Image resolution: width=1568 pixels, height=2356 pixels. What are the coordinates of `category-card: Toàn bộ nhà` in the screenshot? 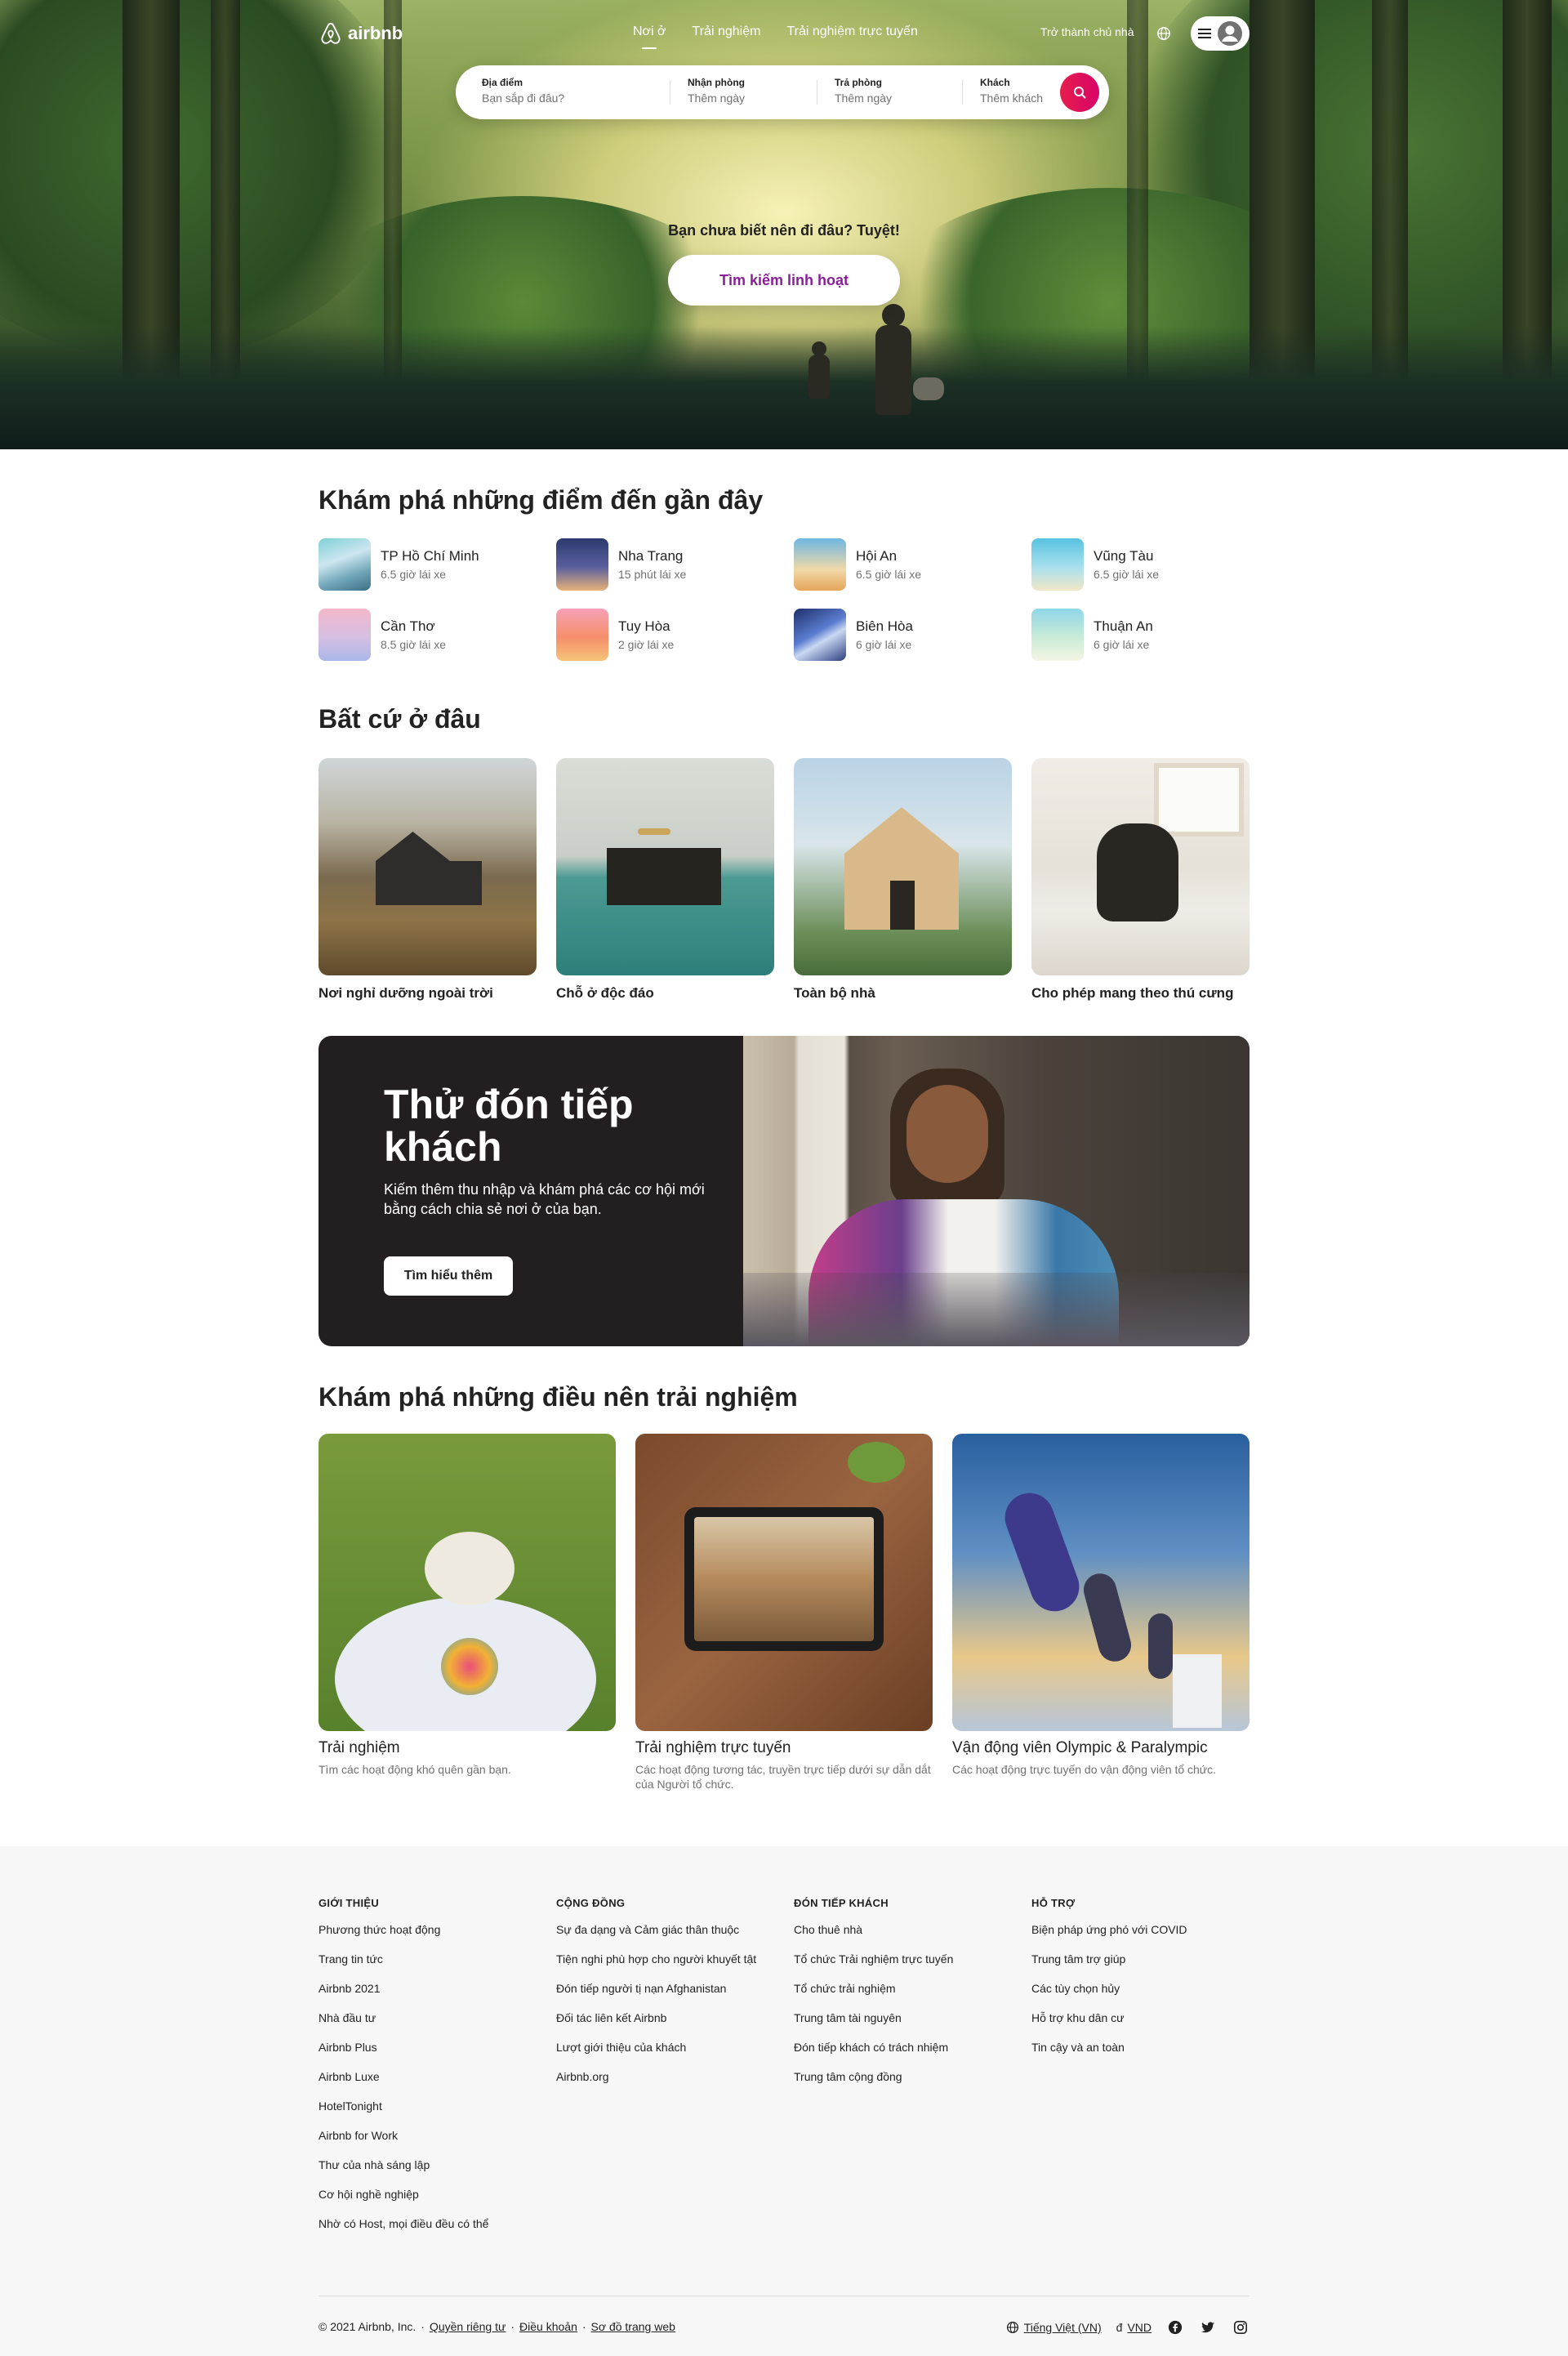 It's located at (903, 880).